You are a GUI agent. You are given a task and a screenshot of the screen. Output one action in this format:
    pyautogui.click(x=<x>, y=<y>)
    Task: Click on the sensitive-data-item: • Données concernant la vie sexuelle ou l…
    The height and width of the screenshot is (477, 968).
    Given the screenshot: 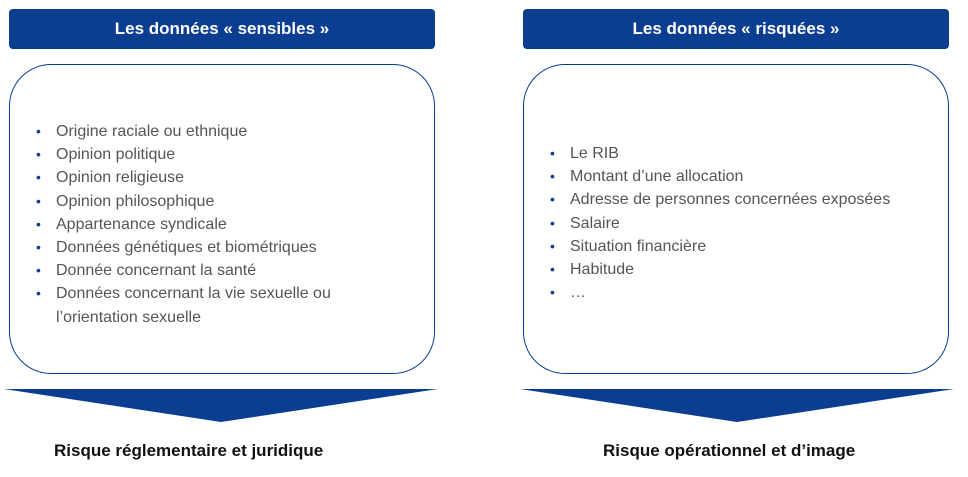 What is the action you would take?
    pyautogui.click(x=226, y=305)
    